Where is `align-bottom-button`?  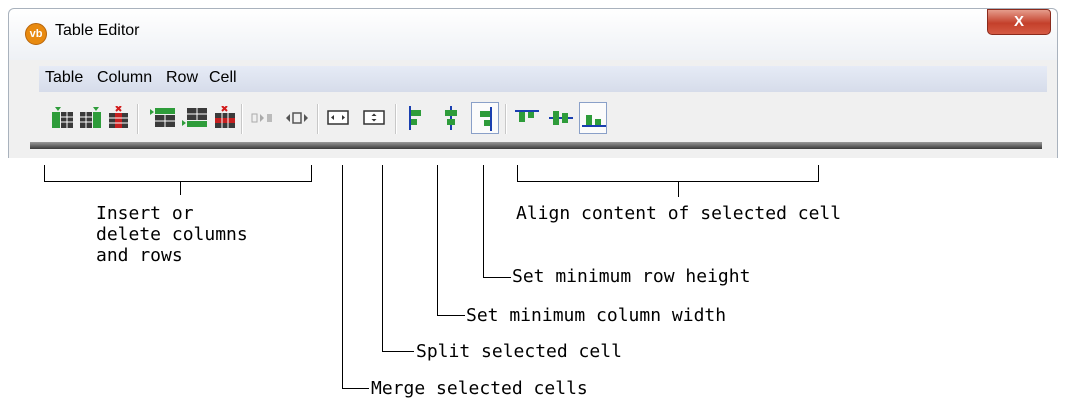
align-bottom-button is located at coordinates (593, 118).